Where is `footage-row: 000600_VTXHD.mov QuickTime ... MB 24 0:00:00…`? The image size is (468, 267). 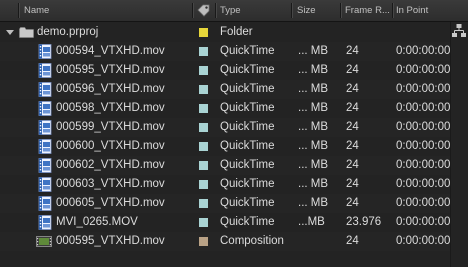
footage-row: 000600_VTXHD.mov QuickTime ... MB 24 0:00:00… is located at coordinates (225, 146).